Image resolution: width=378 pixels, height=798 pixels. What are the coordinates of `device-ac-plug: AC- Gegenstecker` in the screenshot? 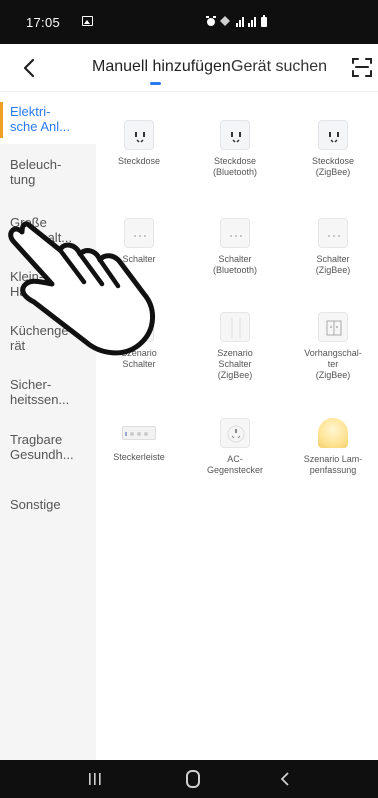 It's located at (235, 447).